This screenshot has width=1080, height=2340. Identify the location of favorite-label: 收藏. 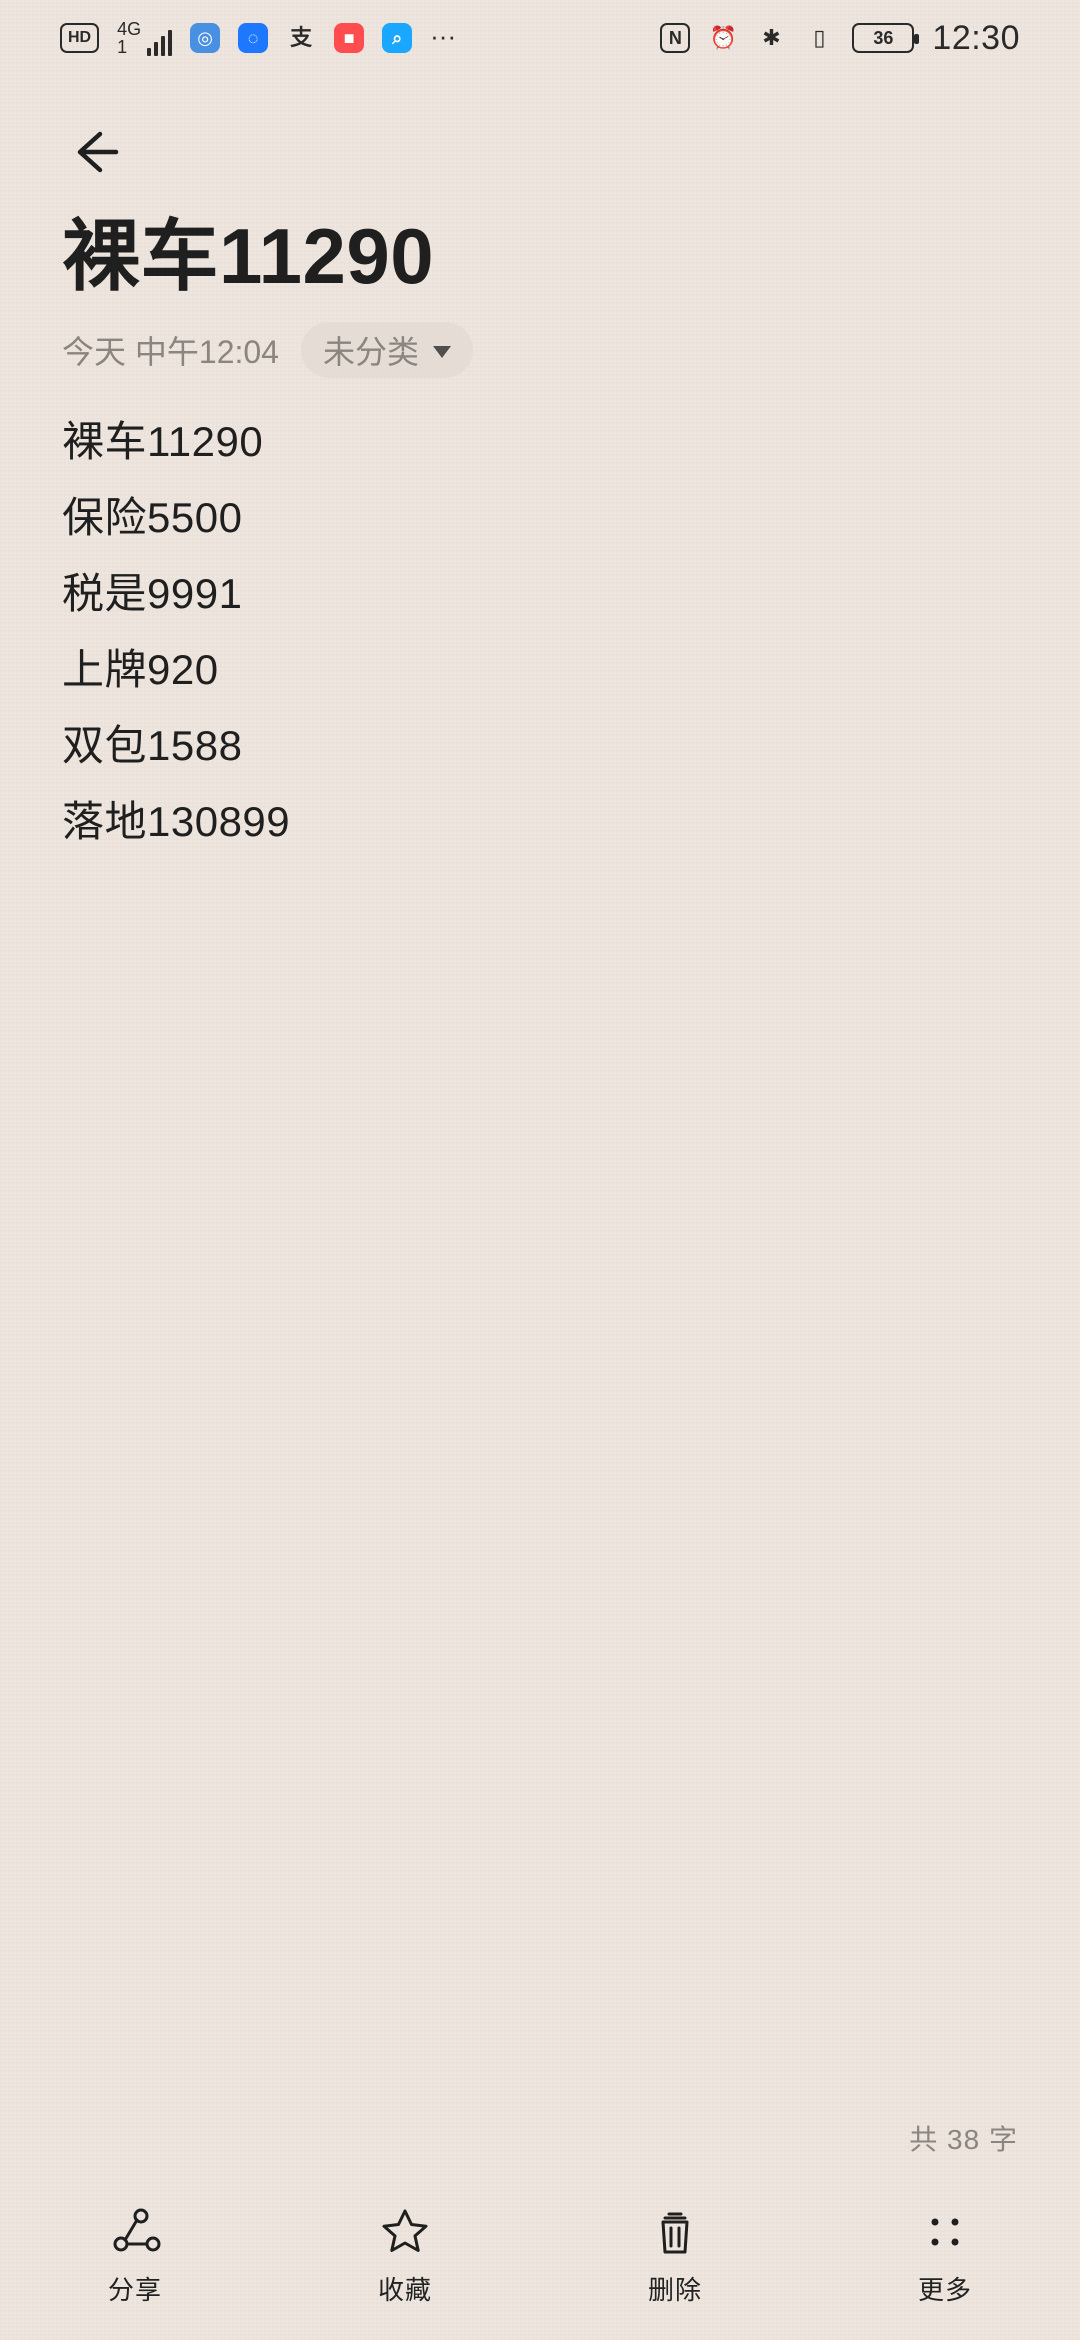
(404, 2290).